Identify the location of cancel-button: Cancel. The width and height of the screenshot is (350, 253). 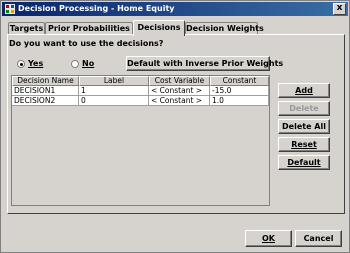
(318, 238).